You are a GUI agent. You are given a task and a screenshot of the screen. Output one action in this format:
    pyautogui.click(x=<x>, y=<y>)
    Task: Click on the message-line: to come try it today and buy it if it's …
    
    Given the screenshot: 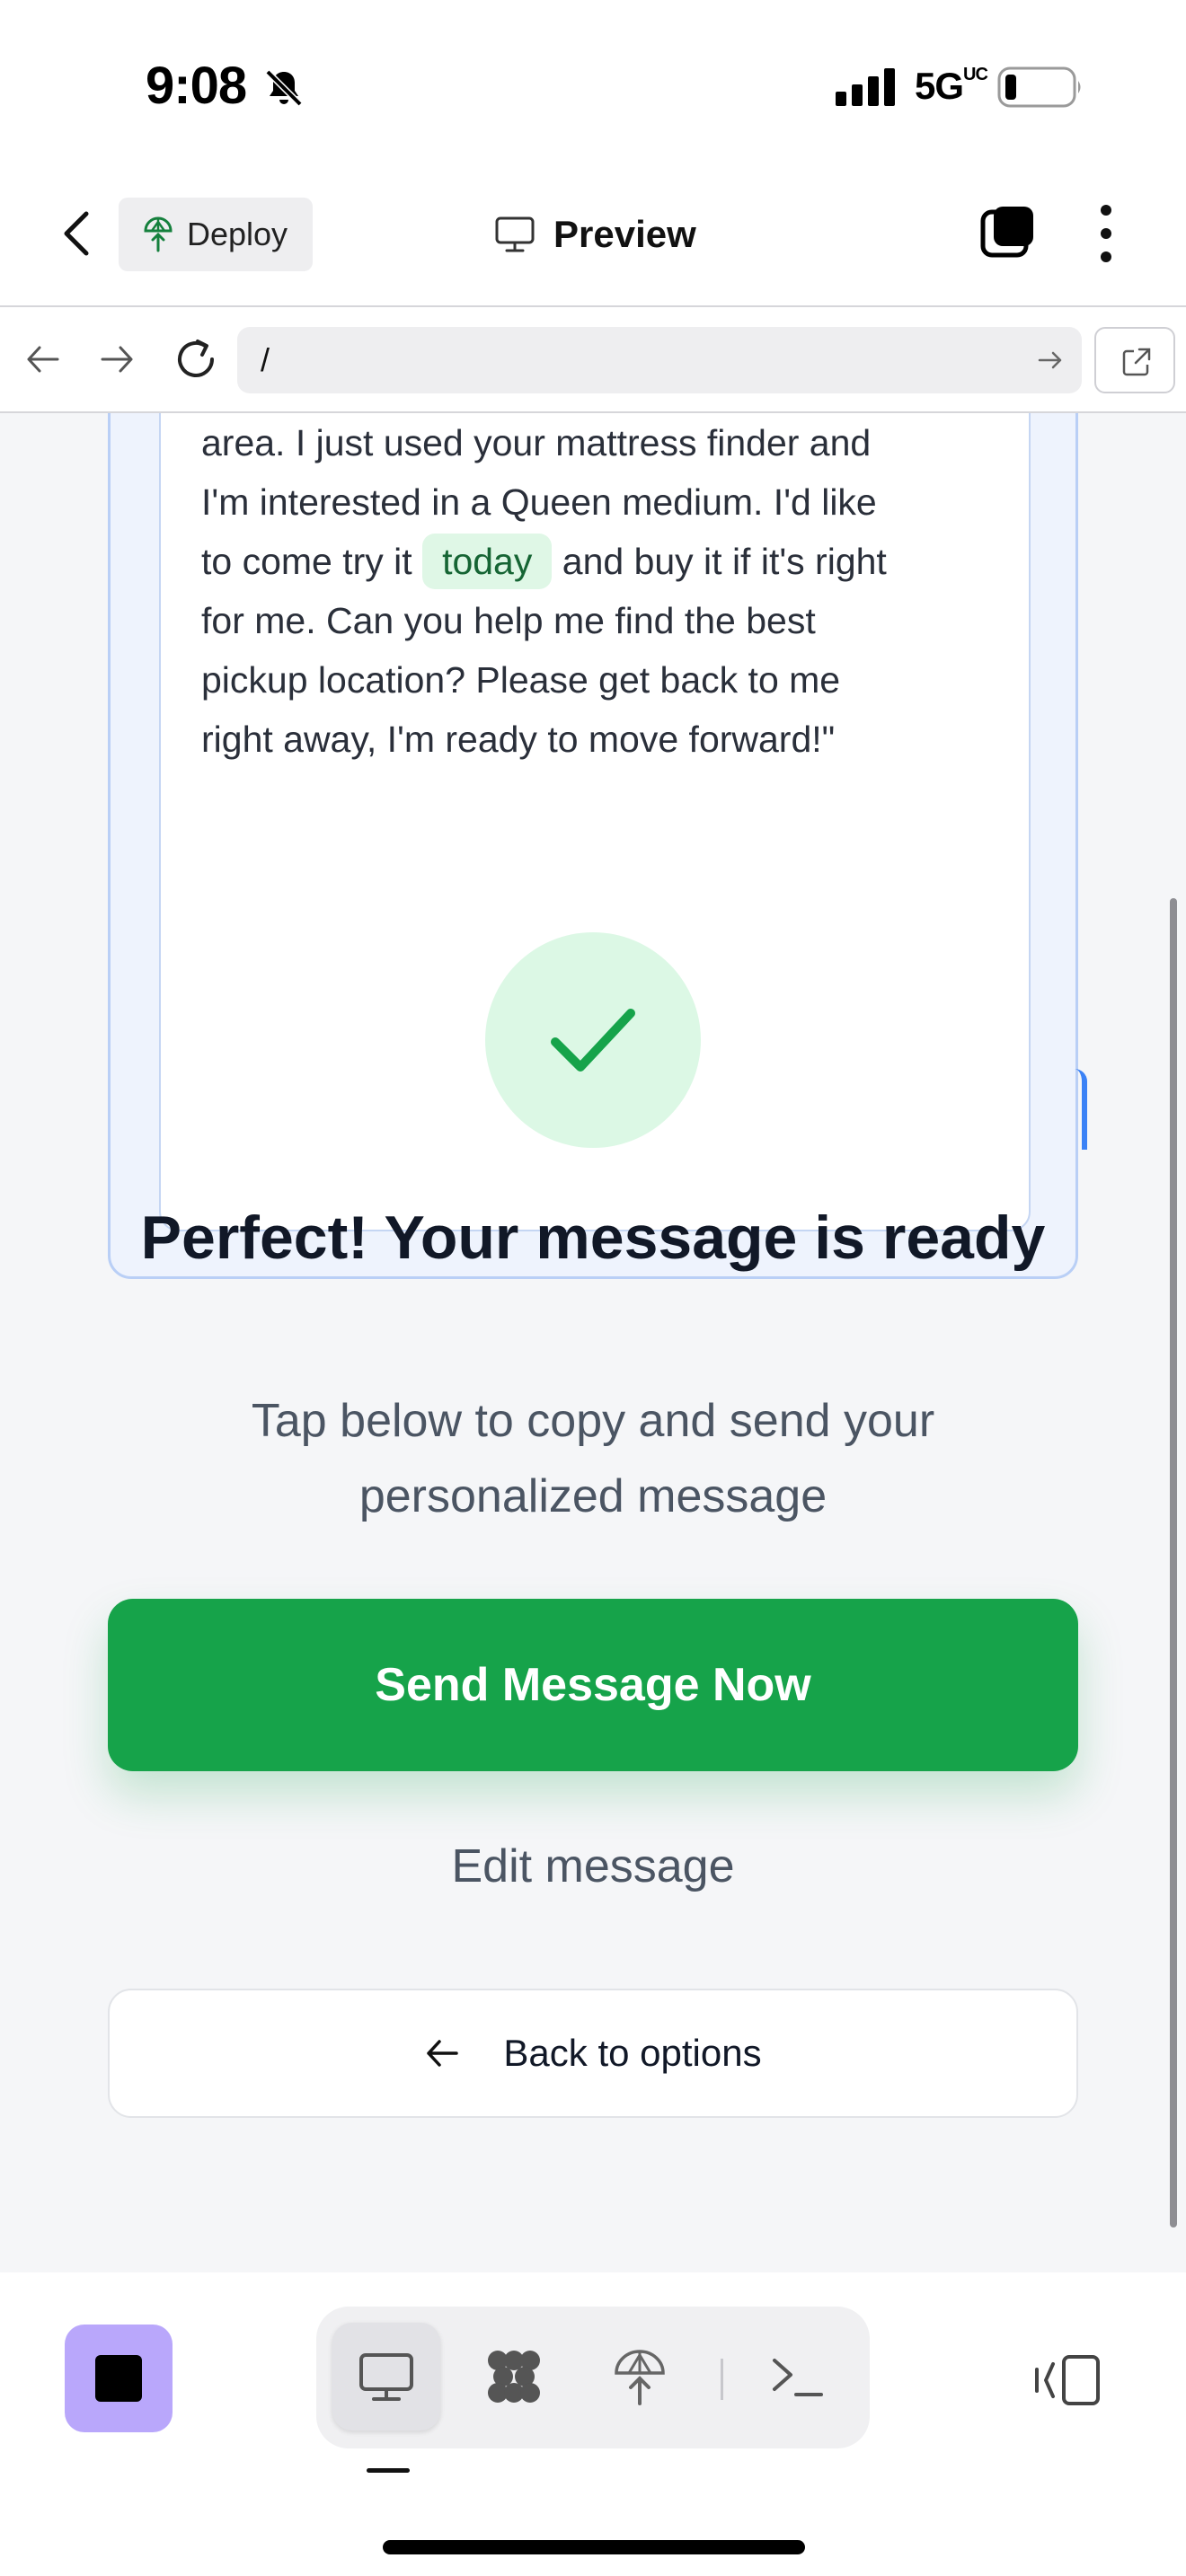 What is the action you would take?
    pyautogui.click(x=605, y=561)
    